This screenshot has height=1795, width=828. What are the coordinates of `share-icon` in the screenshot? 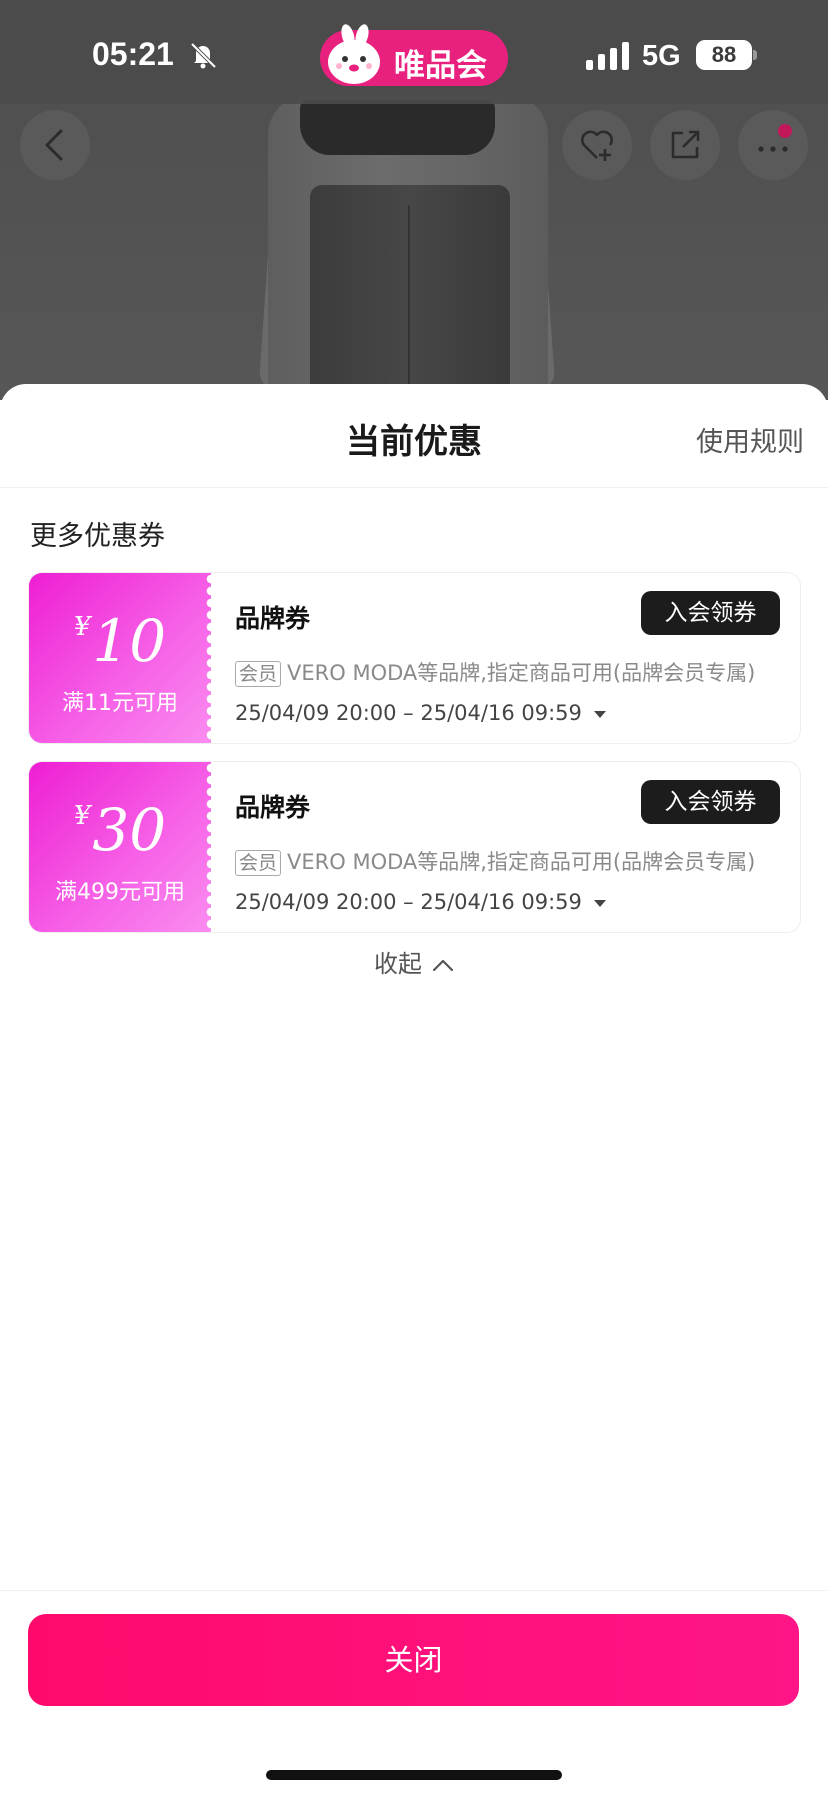 It's located at (685, 144).